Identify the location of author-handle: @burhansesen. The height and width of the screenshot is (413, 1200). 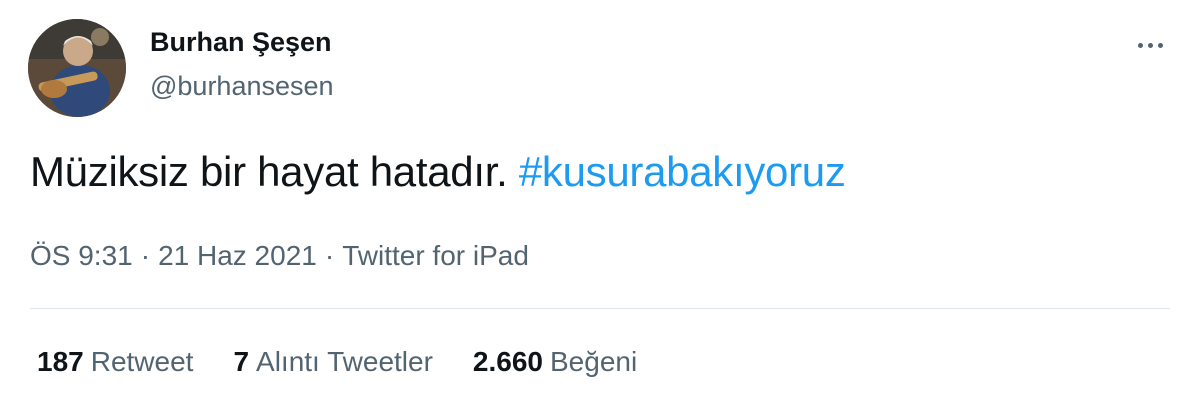
(242, 86).